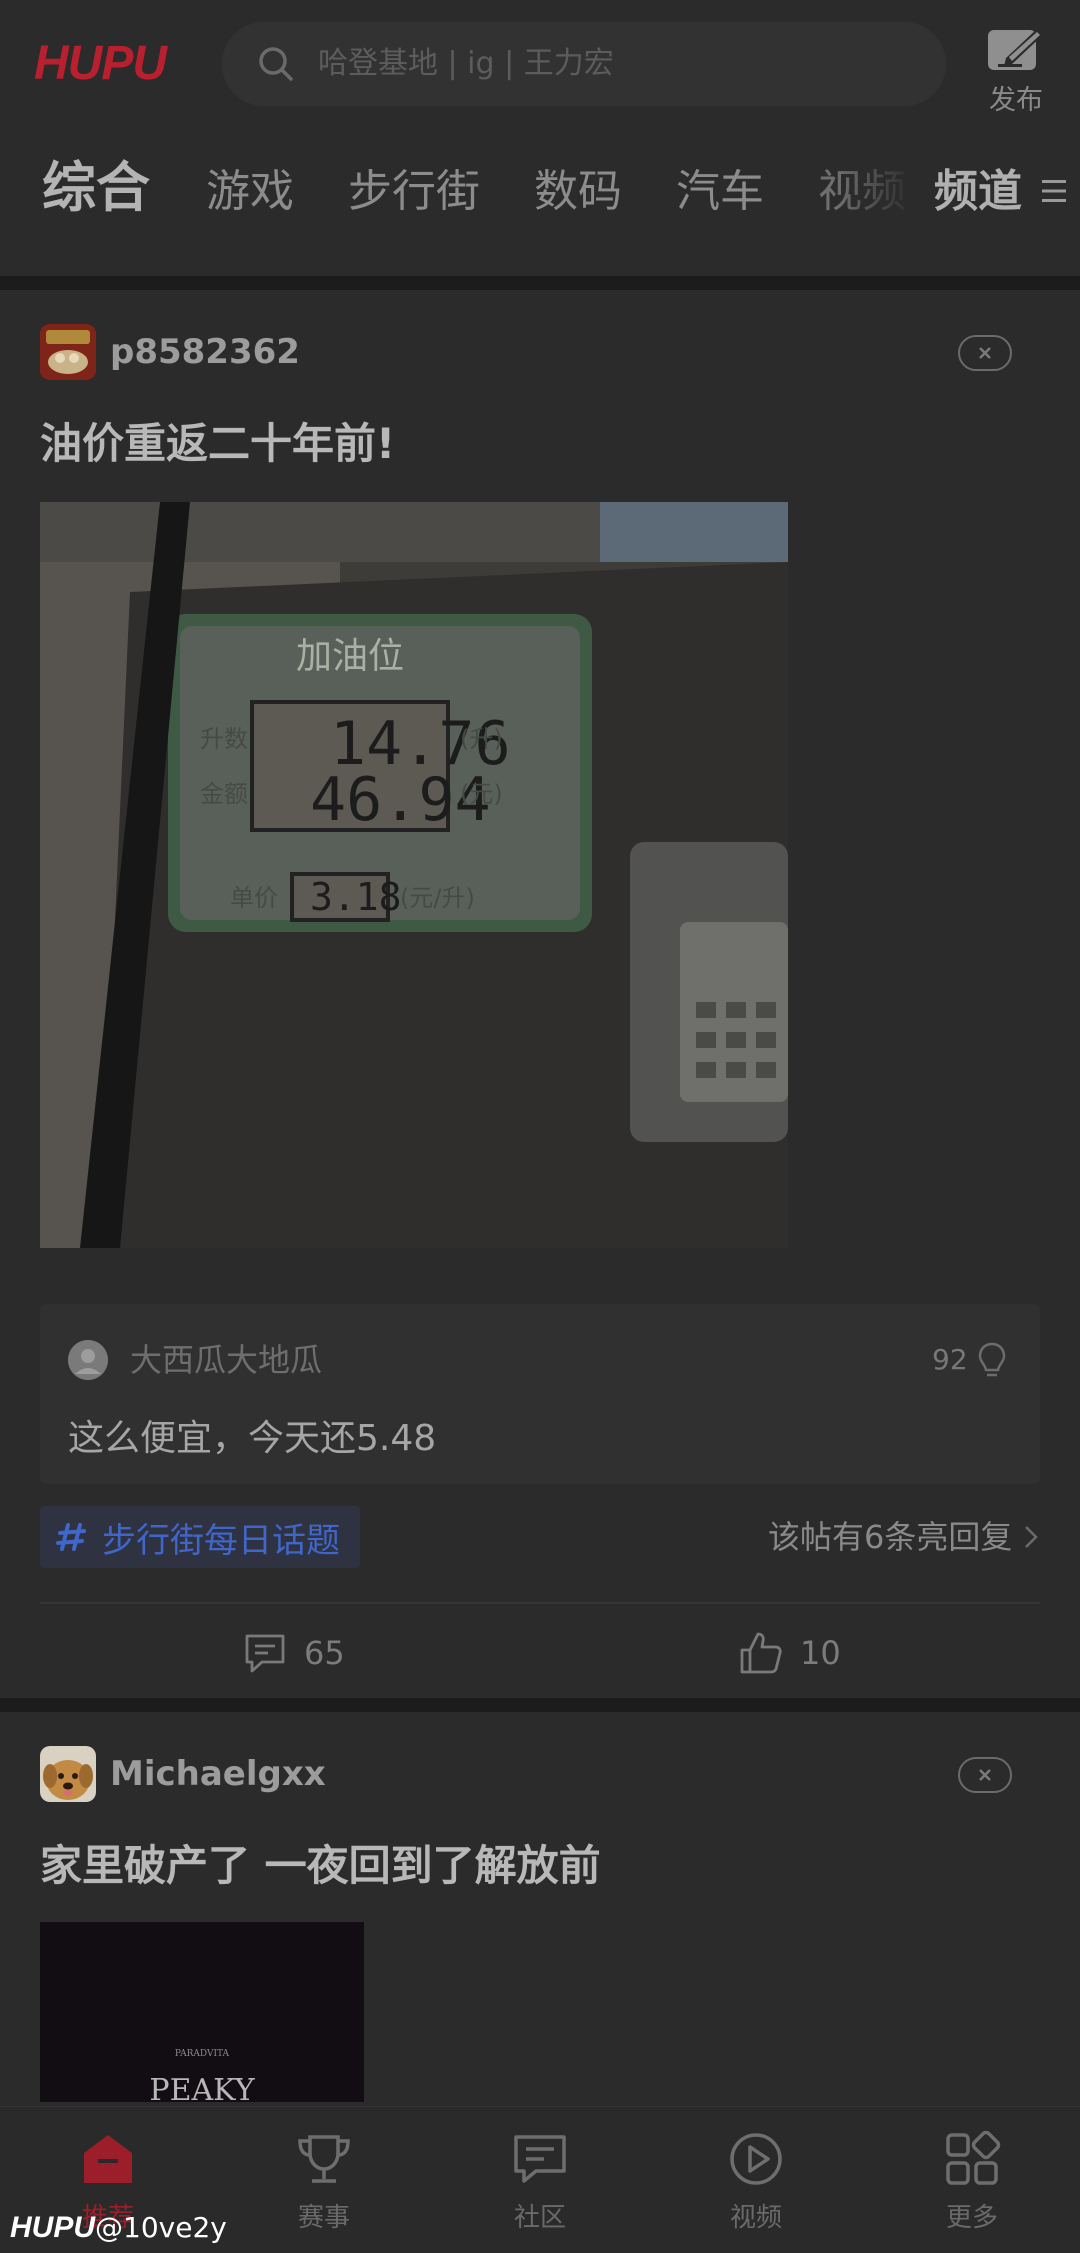  Describe the element at coordinates (250, 192) in the screenshot. I see `tab-games: 游戏` at that location.